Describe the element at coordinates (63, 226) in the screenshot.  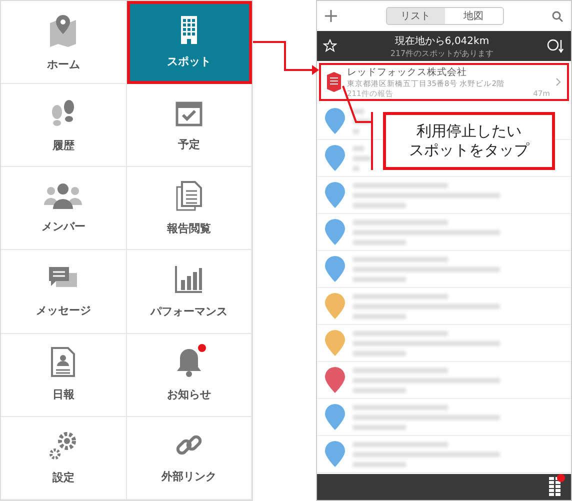
I see `menu-label: メンバー` at that location.